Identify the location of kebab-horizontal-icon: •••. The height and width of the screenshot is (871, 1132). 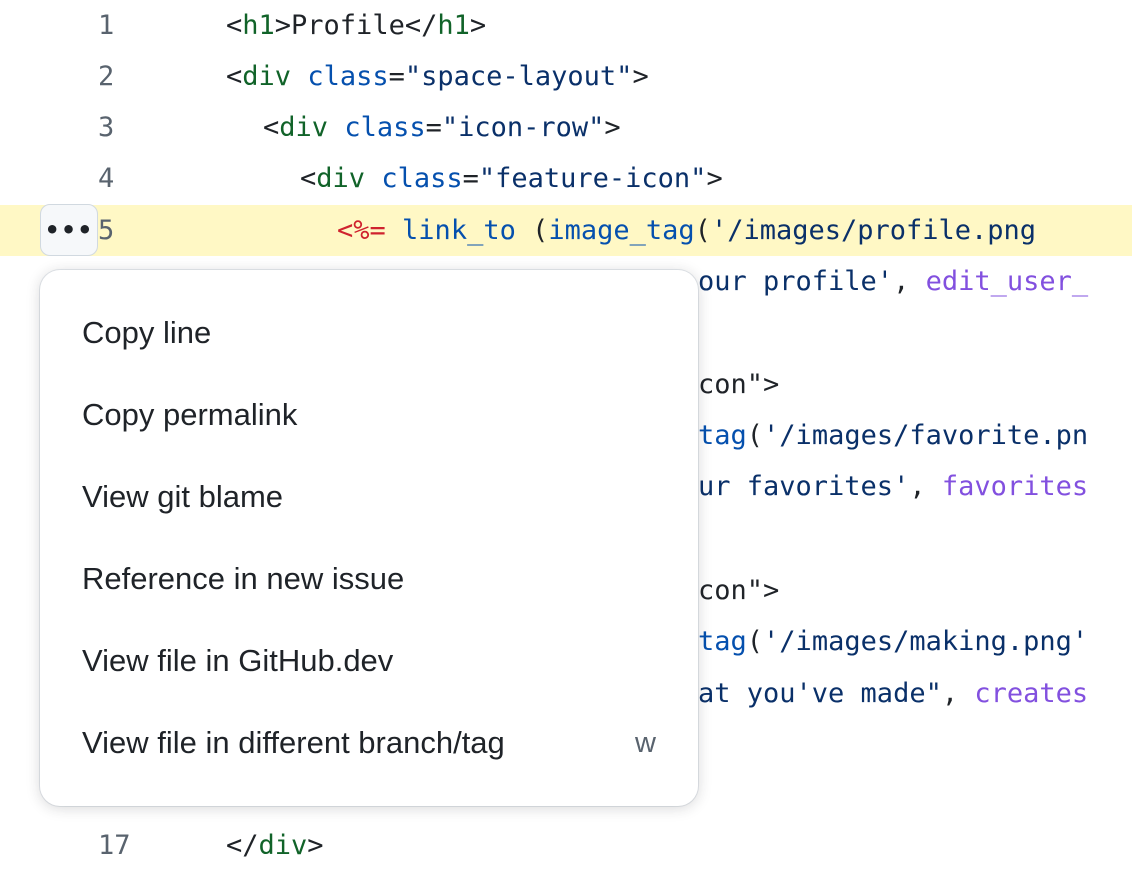
(69, 230).